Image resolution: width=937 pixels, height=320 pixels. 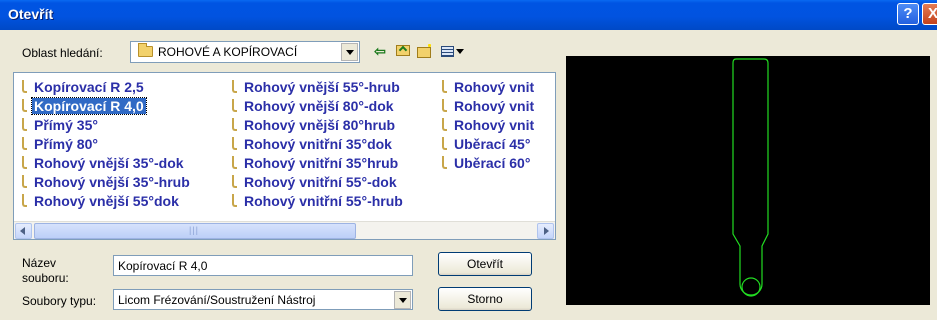 I want to click on file-item: Rohový vnitřní 35°dok, so click(x=318, y=145).